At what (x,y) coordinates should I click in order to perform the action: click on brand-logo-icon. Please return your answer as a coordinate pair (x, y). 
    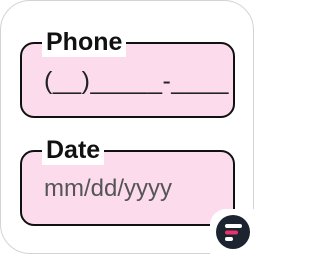
    Looking at the image, I should click on (233, 232).